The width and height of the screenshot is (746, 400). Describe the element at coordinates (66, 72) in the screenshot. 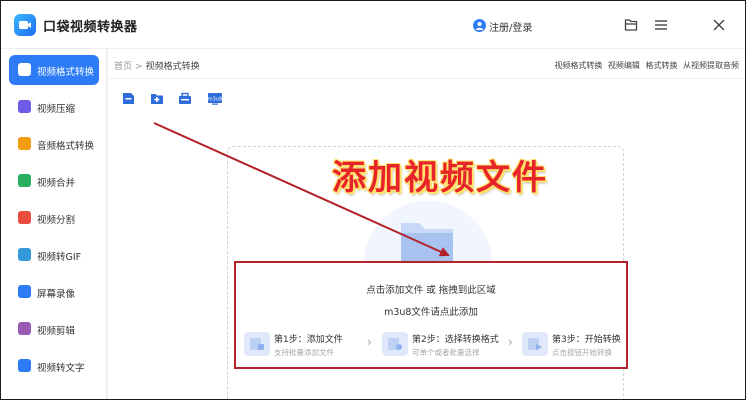

I see `sidebar-item-label: 视频格式转换` at that location.